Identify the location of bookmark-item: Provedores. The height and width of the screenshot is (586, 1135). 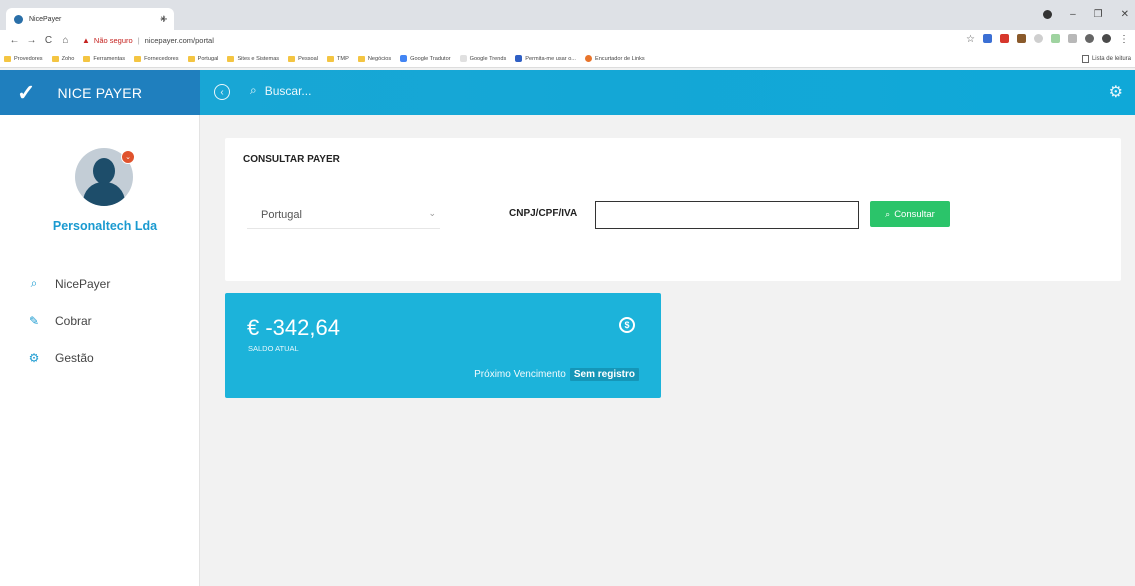
(23, 58).